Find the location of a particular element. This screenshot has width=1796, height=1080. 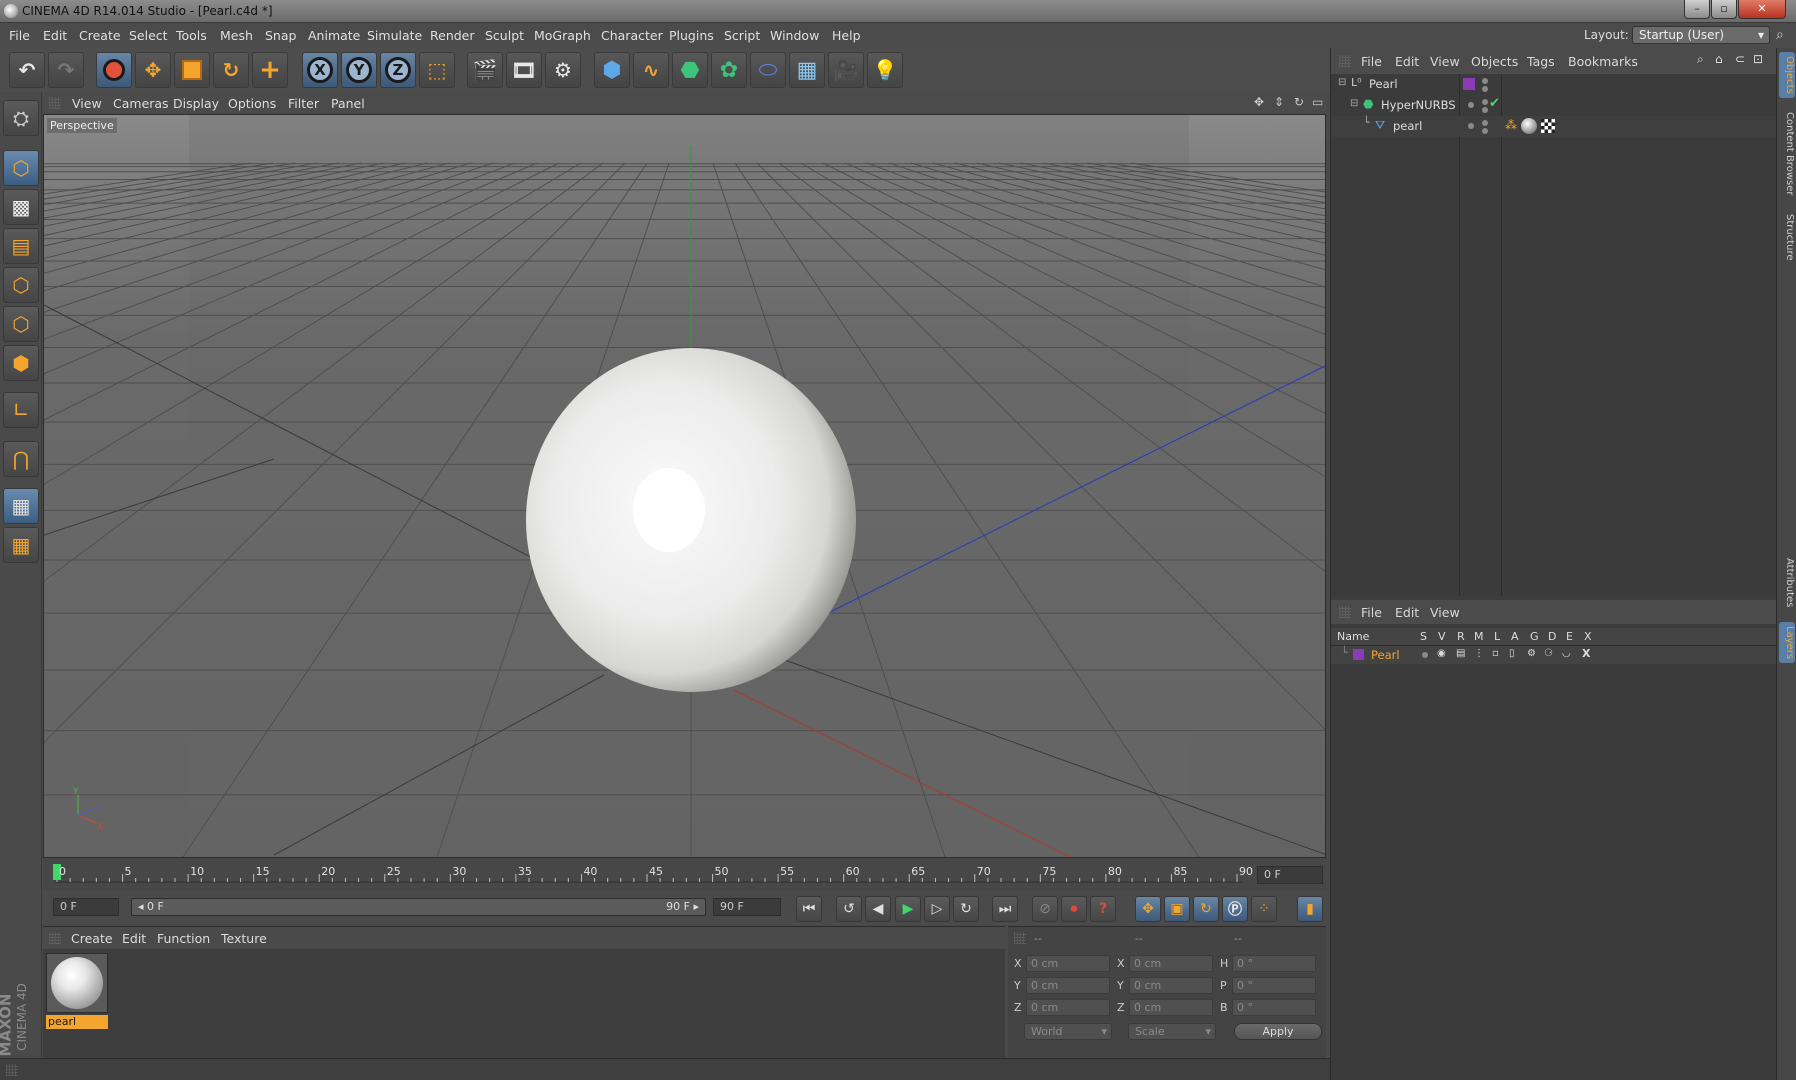

edges-mode-button: ⬡ is located at coordinates (21, 324).